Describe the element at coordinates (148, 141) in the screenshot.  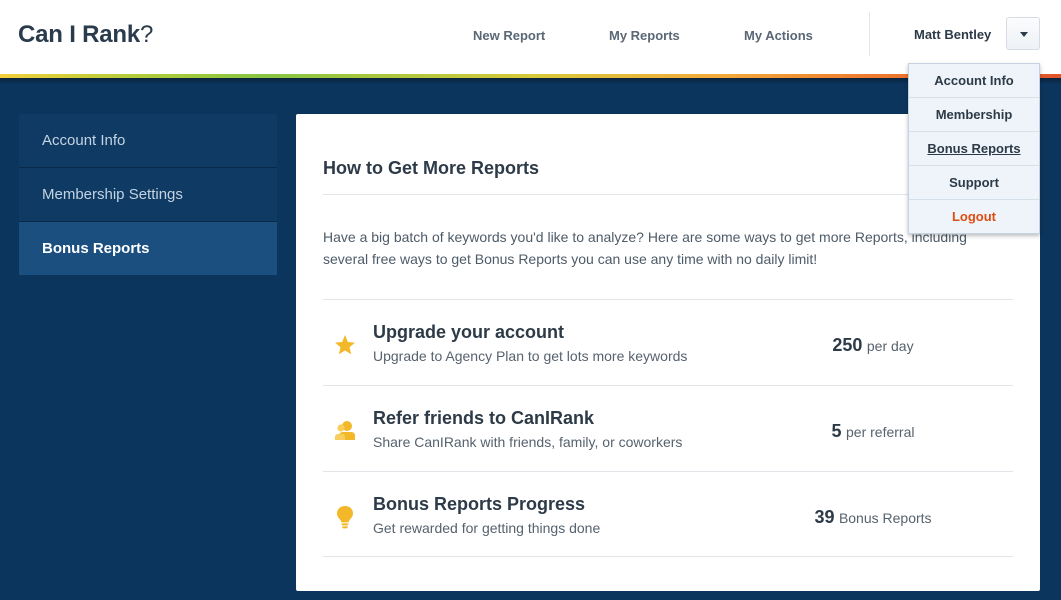
I see `sidebar-item-account-info: Account Info` at that location.